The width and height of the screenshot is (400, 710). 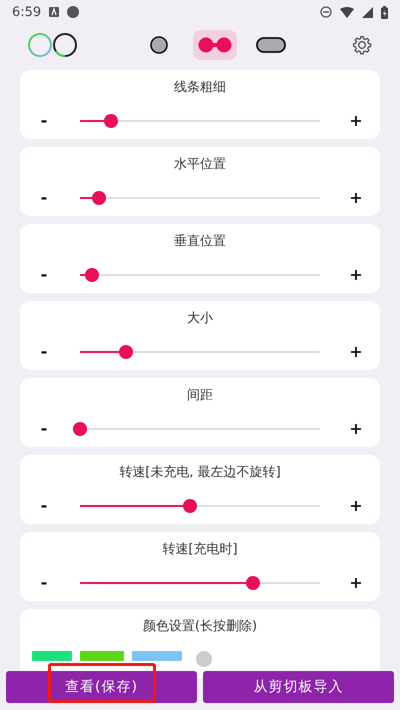 What do you see at coordinates (362, 45) in the screenshot?
I see `settings-icon` at bounding box center [362, 45].